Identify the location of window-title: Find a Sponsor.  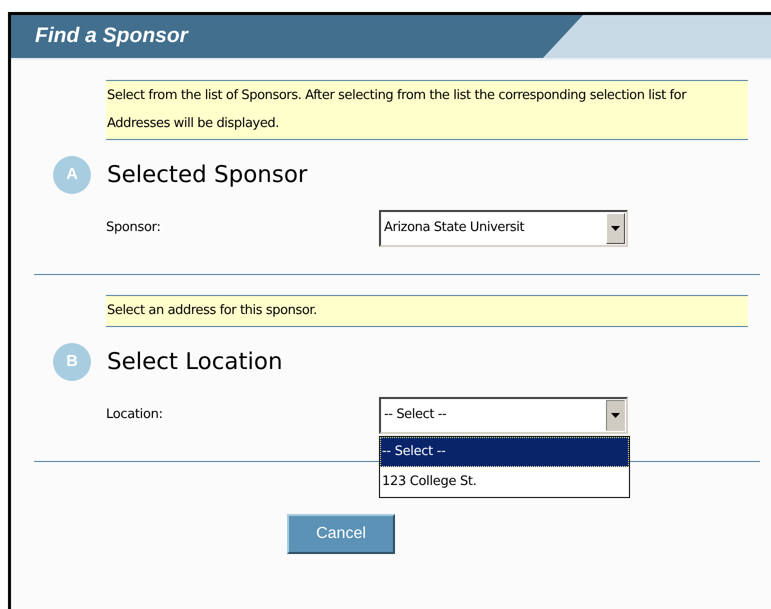
(111, 36).